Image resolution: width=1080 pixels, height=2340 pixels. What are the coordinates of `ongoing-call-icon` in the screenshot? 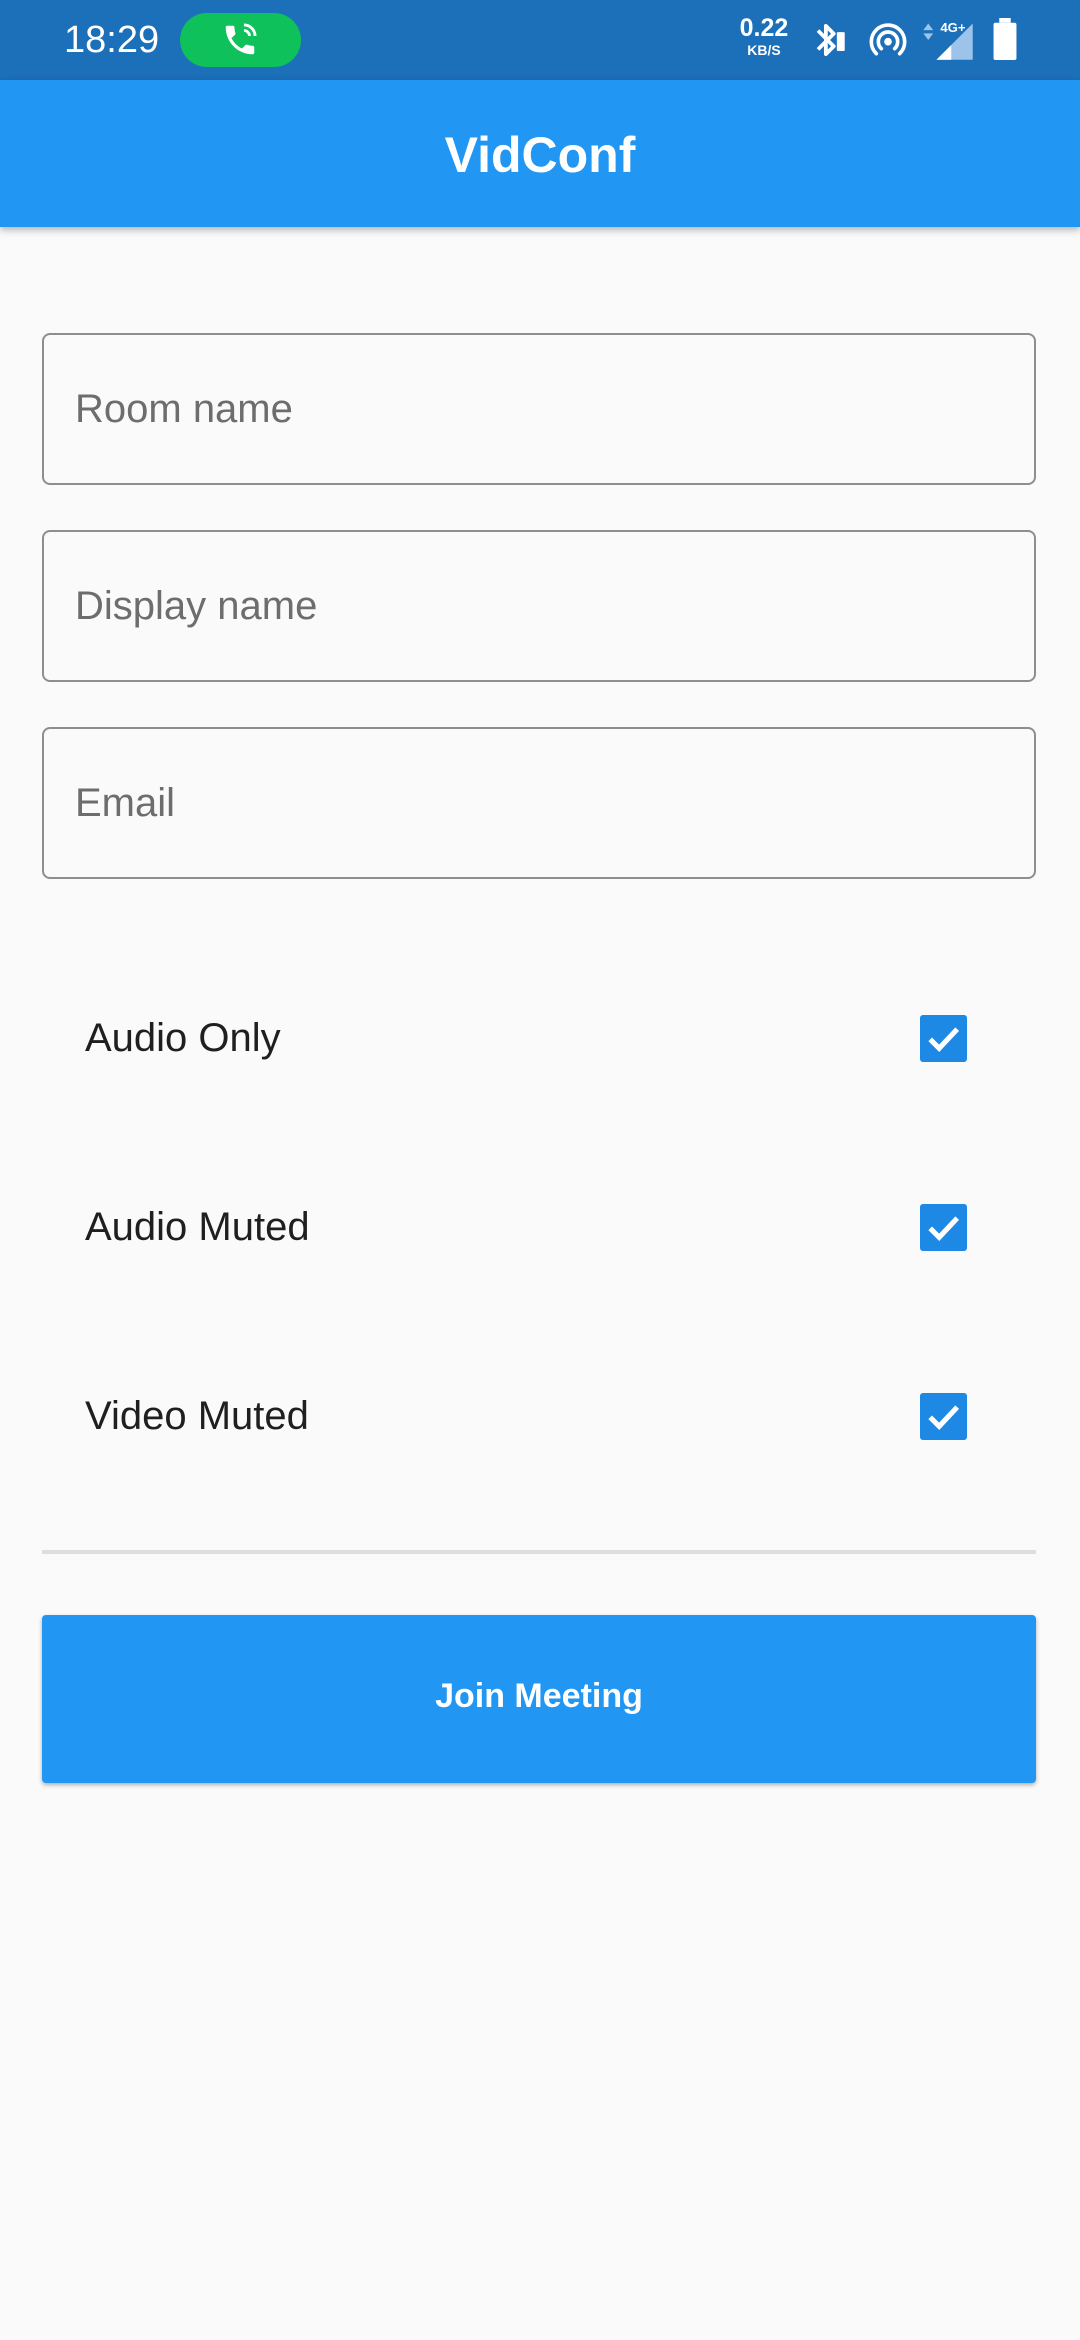 It's located at (241, 39).